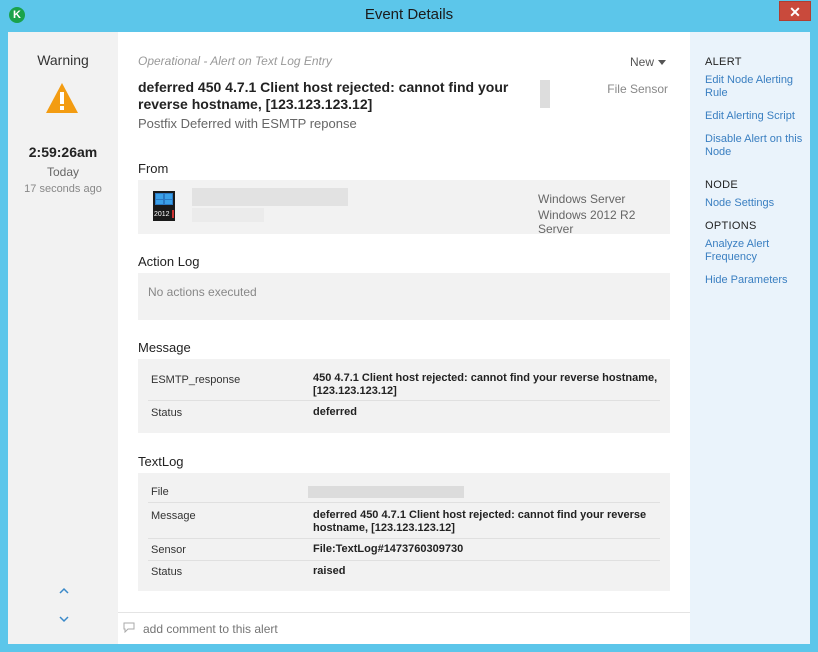  What do you see at coordinates (662, 63) in the screenshot?
I see `chevron-down-icon` at bounding box center [662, 63].